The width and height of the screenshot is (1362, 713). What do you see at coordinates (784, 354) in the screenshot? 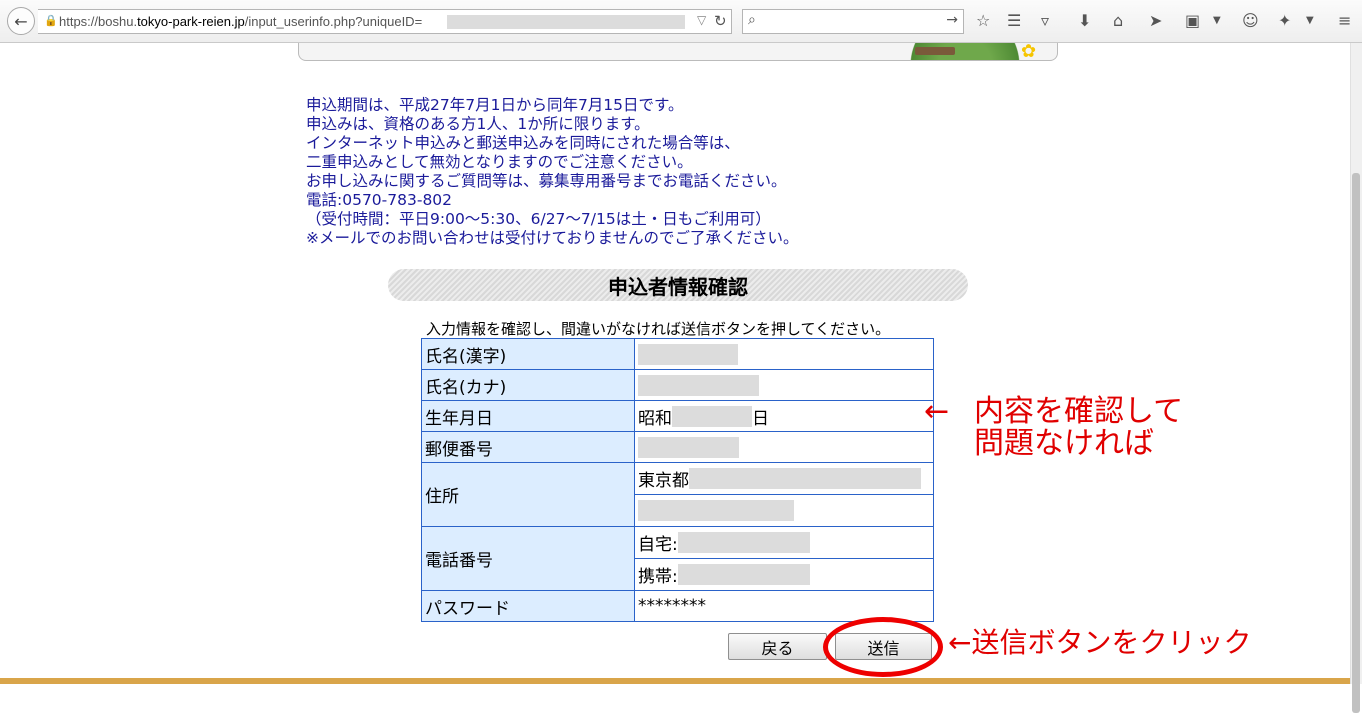
I see `name-kanji-value` at bounding box center [784, 354].